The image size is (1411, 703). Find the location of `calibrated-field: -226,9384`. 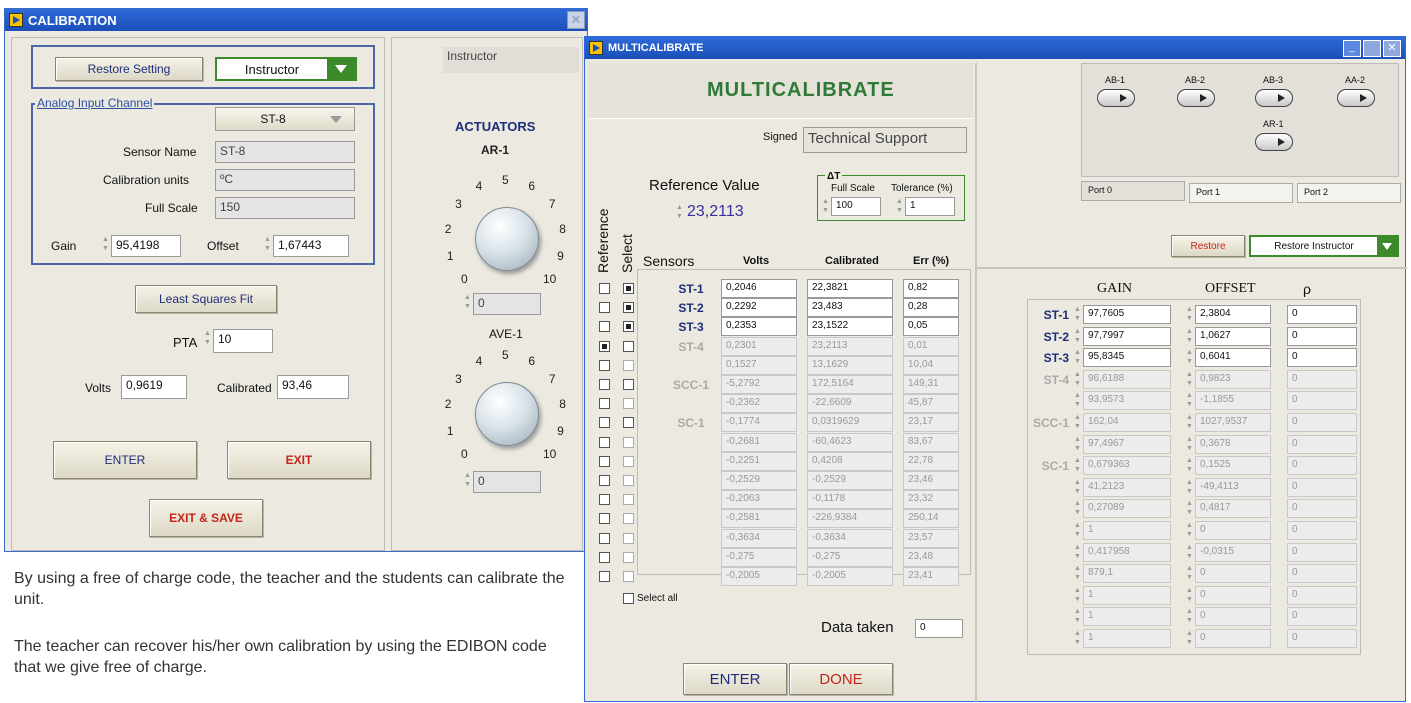

calibrated-field: -226,9384 is located at coordinates (850, 519).